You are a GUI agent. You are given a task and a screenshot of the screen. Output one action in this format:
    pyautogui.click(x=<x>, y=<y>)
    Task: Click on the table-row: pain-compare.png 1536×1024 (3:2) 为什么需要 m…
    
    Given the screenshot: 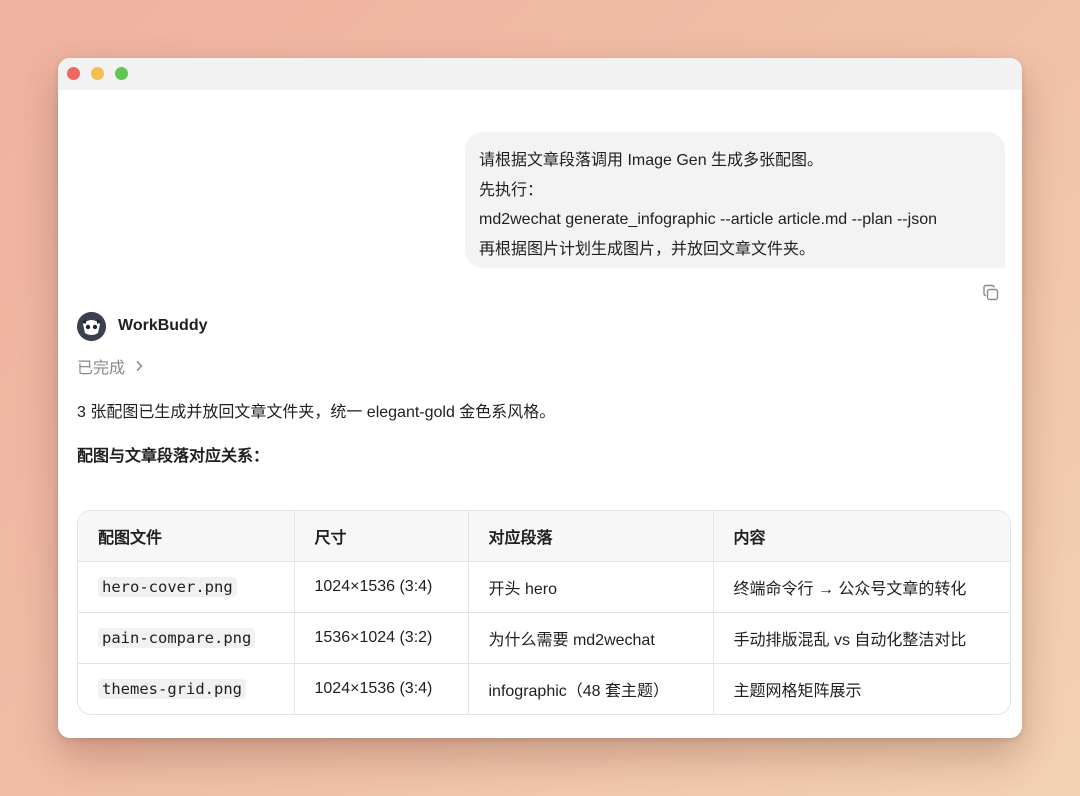 What is the action you would take?
    pyautogui.click(x=544, y=638)
    